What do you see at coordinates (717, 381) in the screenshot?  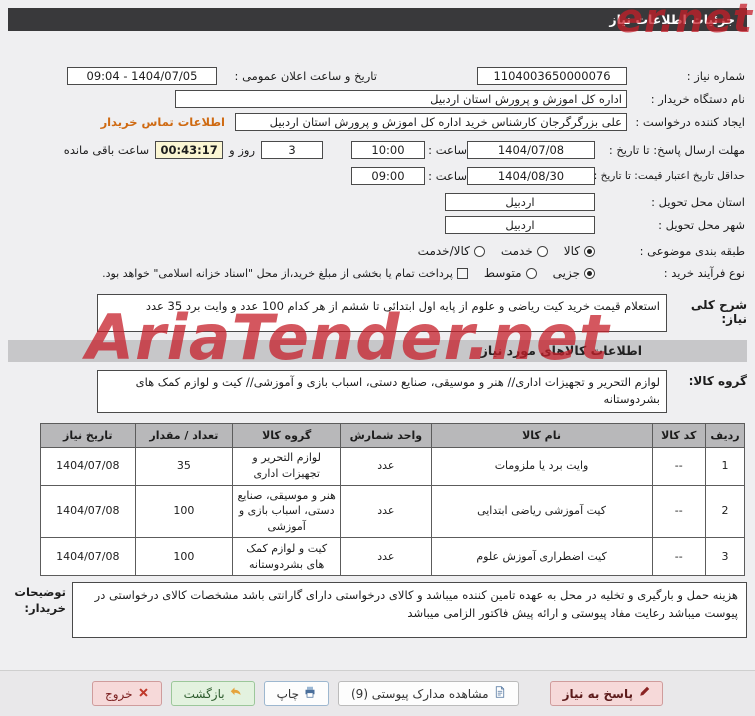 I see `goods-group-label: گروه کالا:` at bounding box center [717, 381].